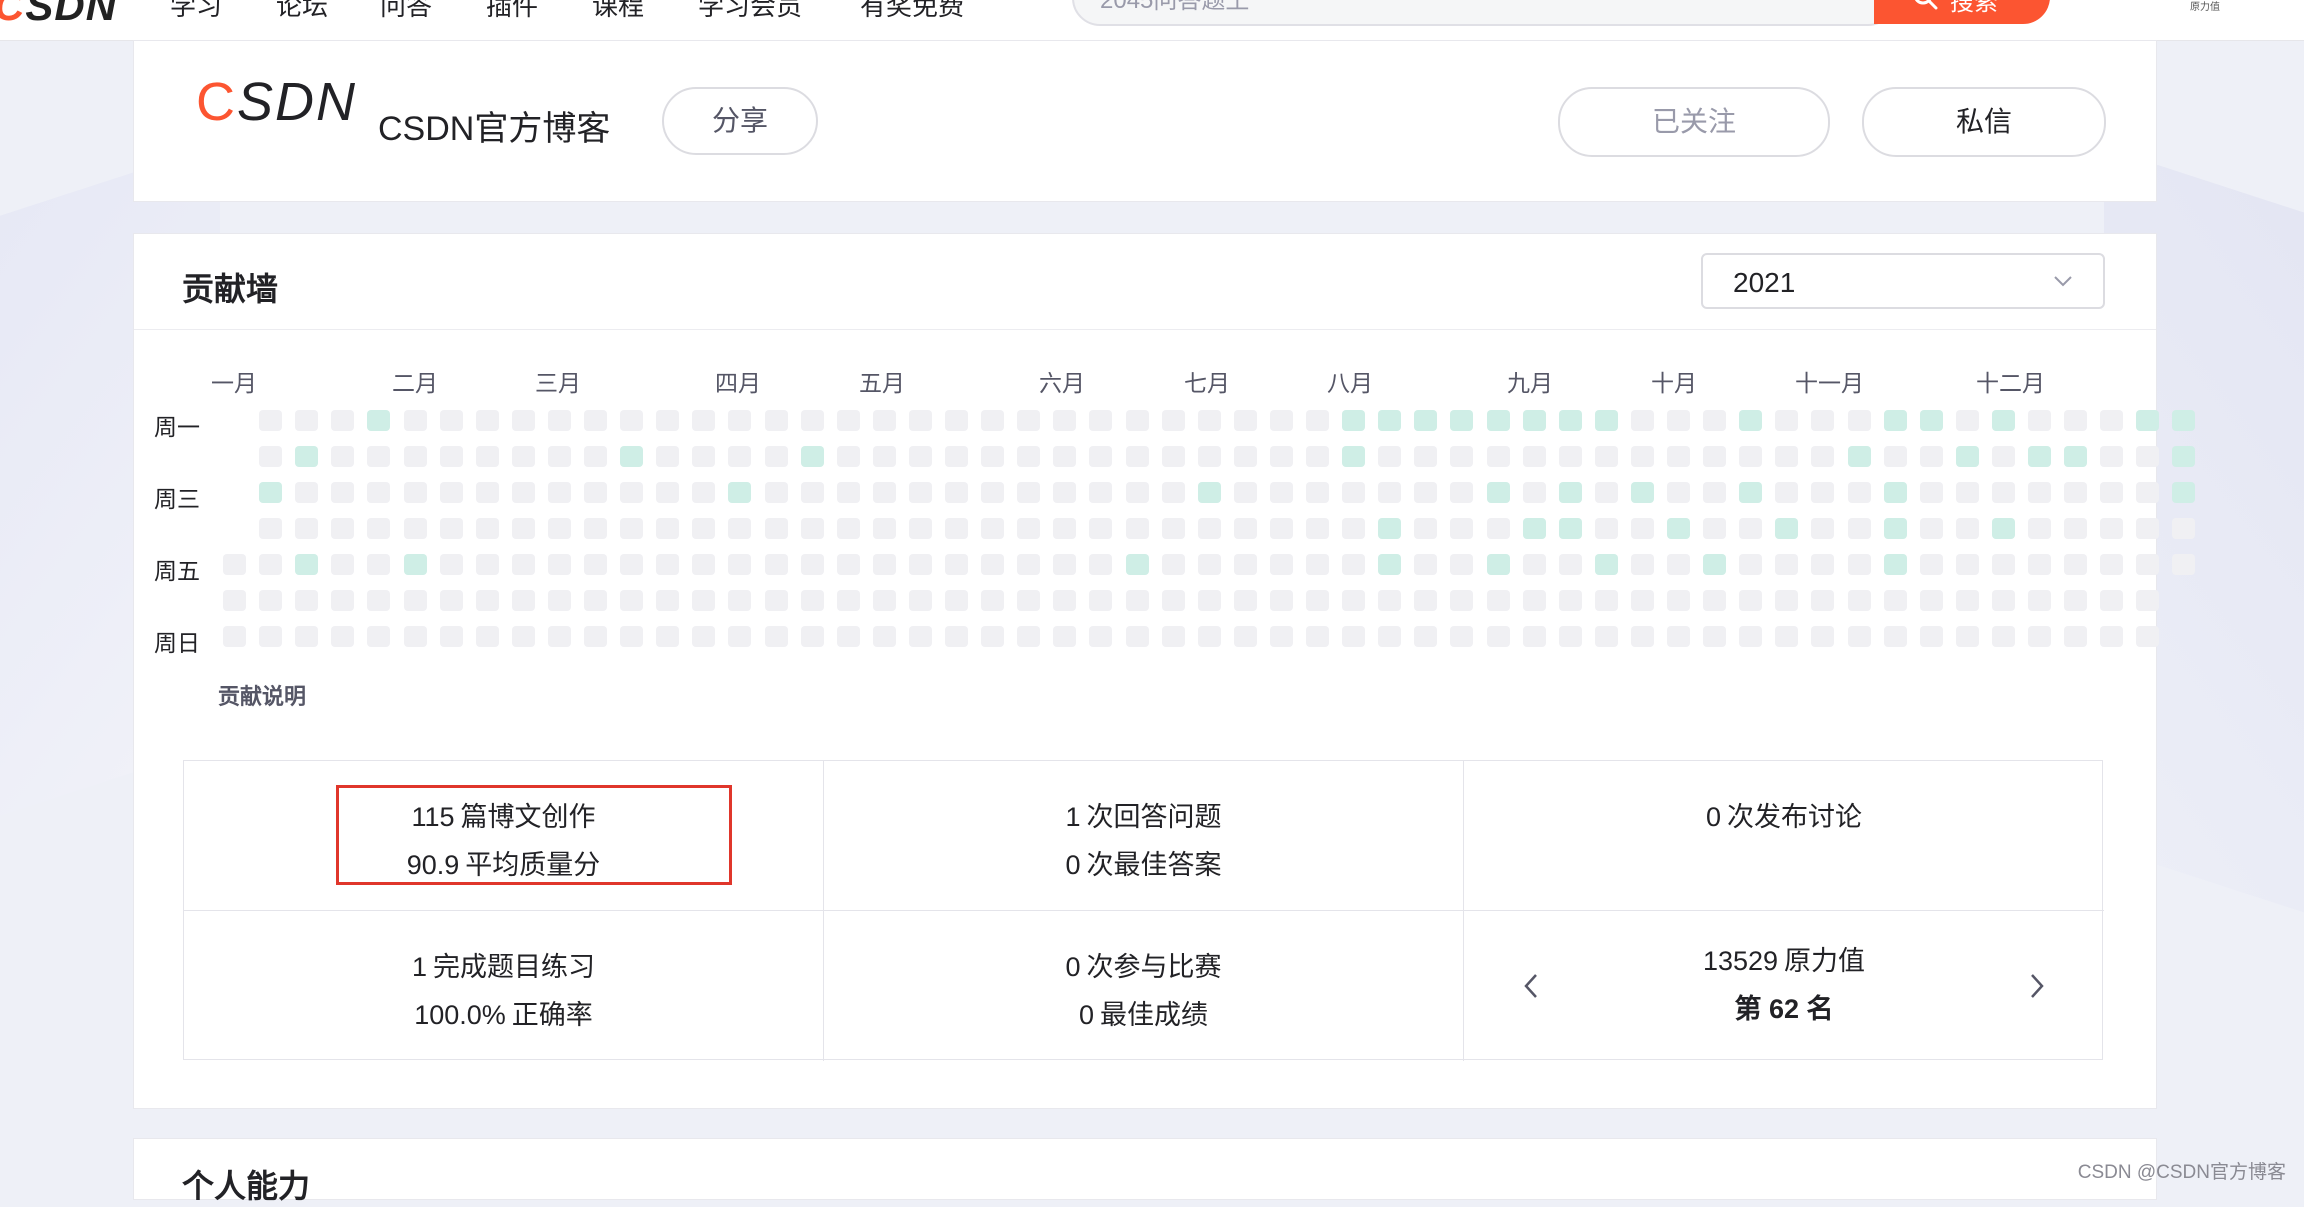 This screenshot has width=2304, height=1207. I want to click on chevron-right-icon, so click(2037, 986).